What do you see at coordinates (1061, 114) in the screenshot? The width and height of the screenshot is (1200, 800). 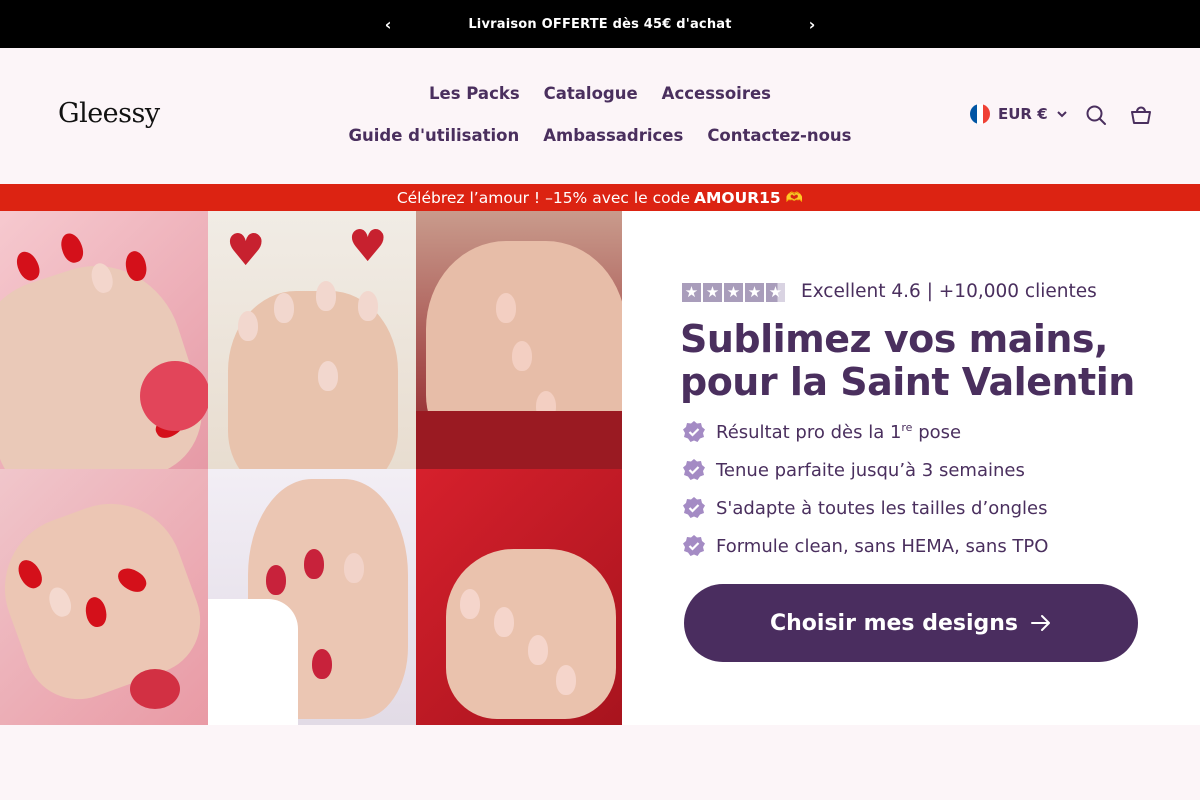 I see `chevron-down-icon` at bounding box center [1061, 114].